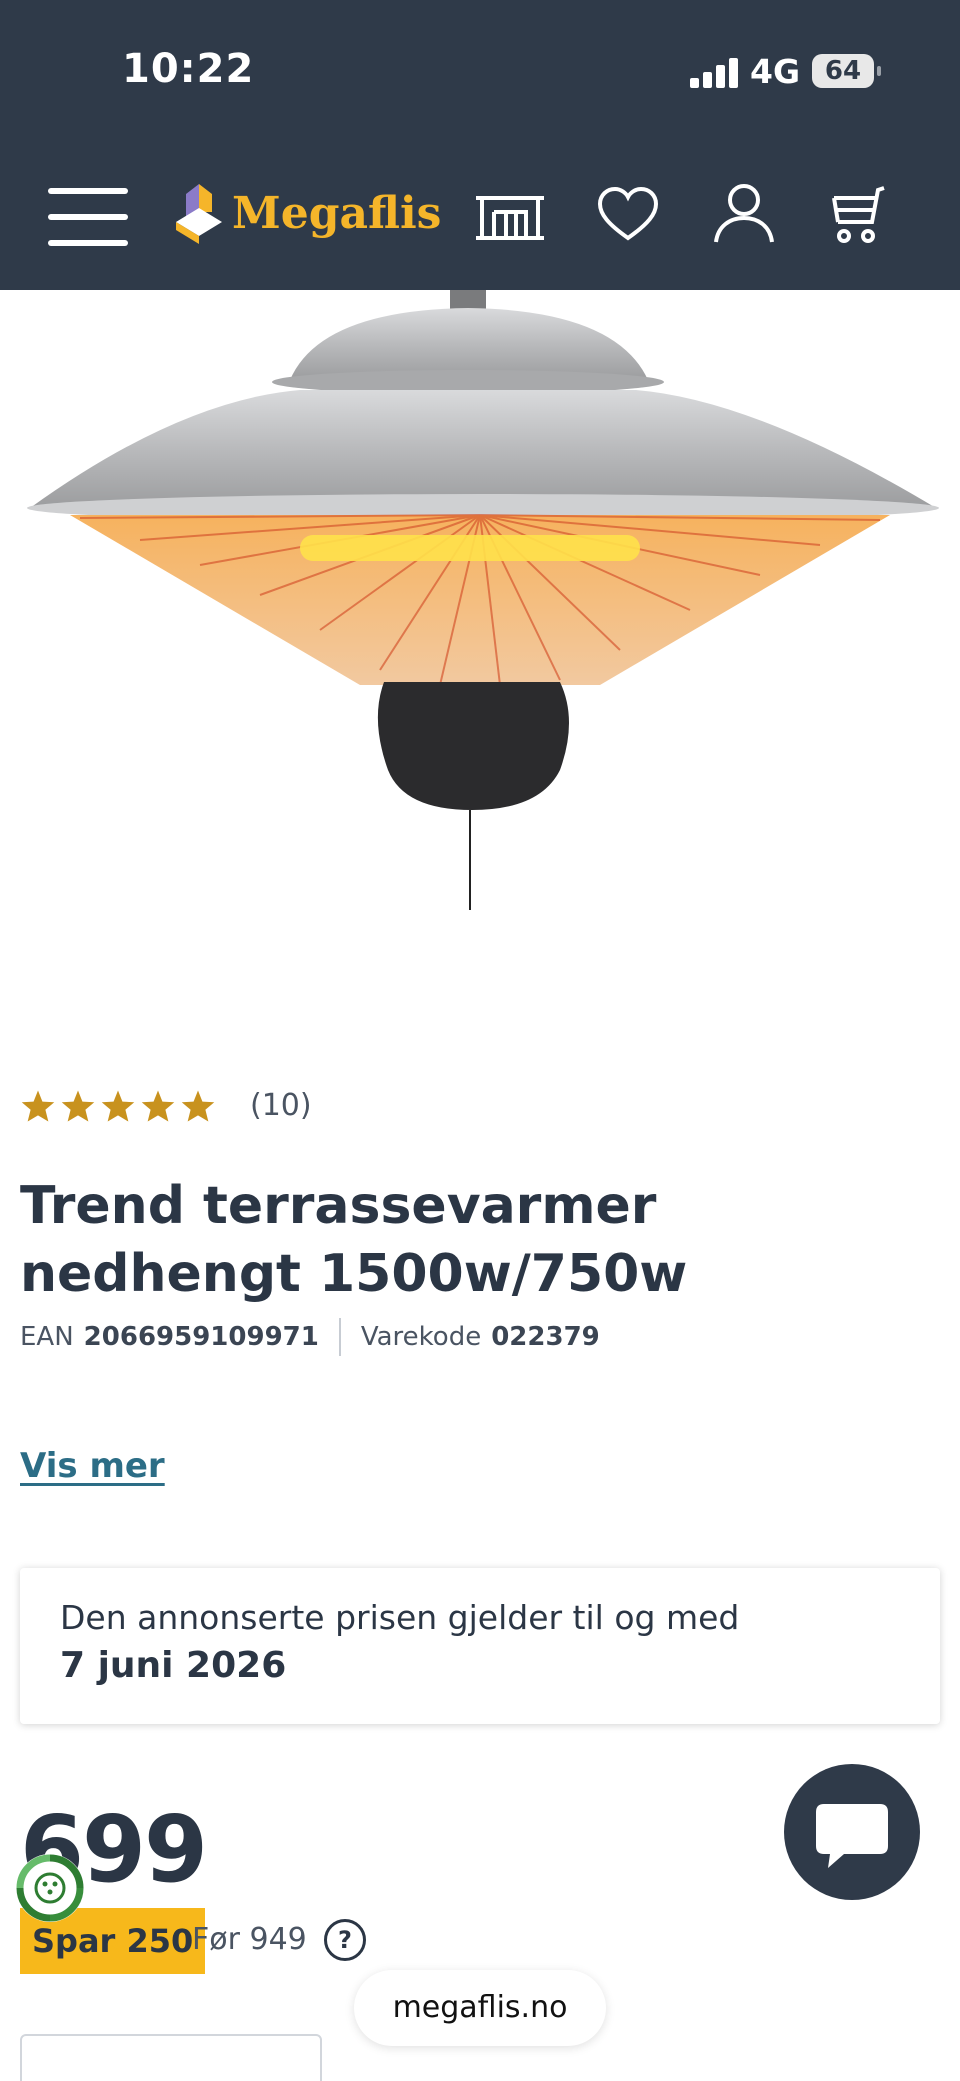  What do you see at coordinates (852, 1836) in the screenshot?
I see `chat-bubble-icon` at bounding box center [852, 1836].